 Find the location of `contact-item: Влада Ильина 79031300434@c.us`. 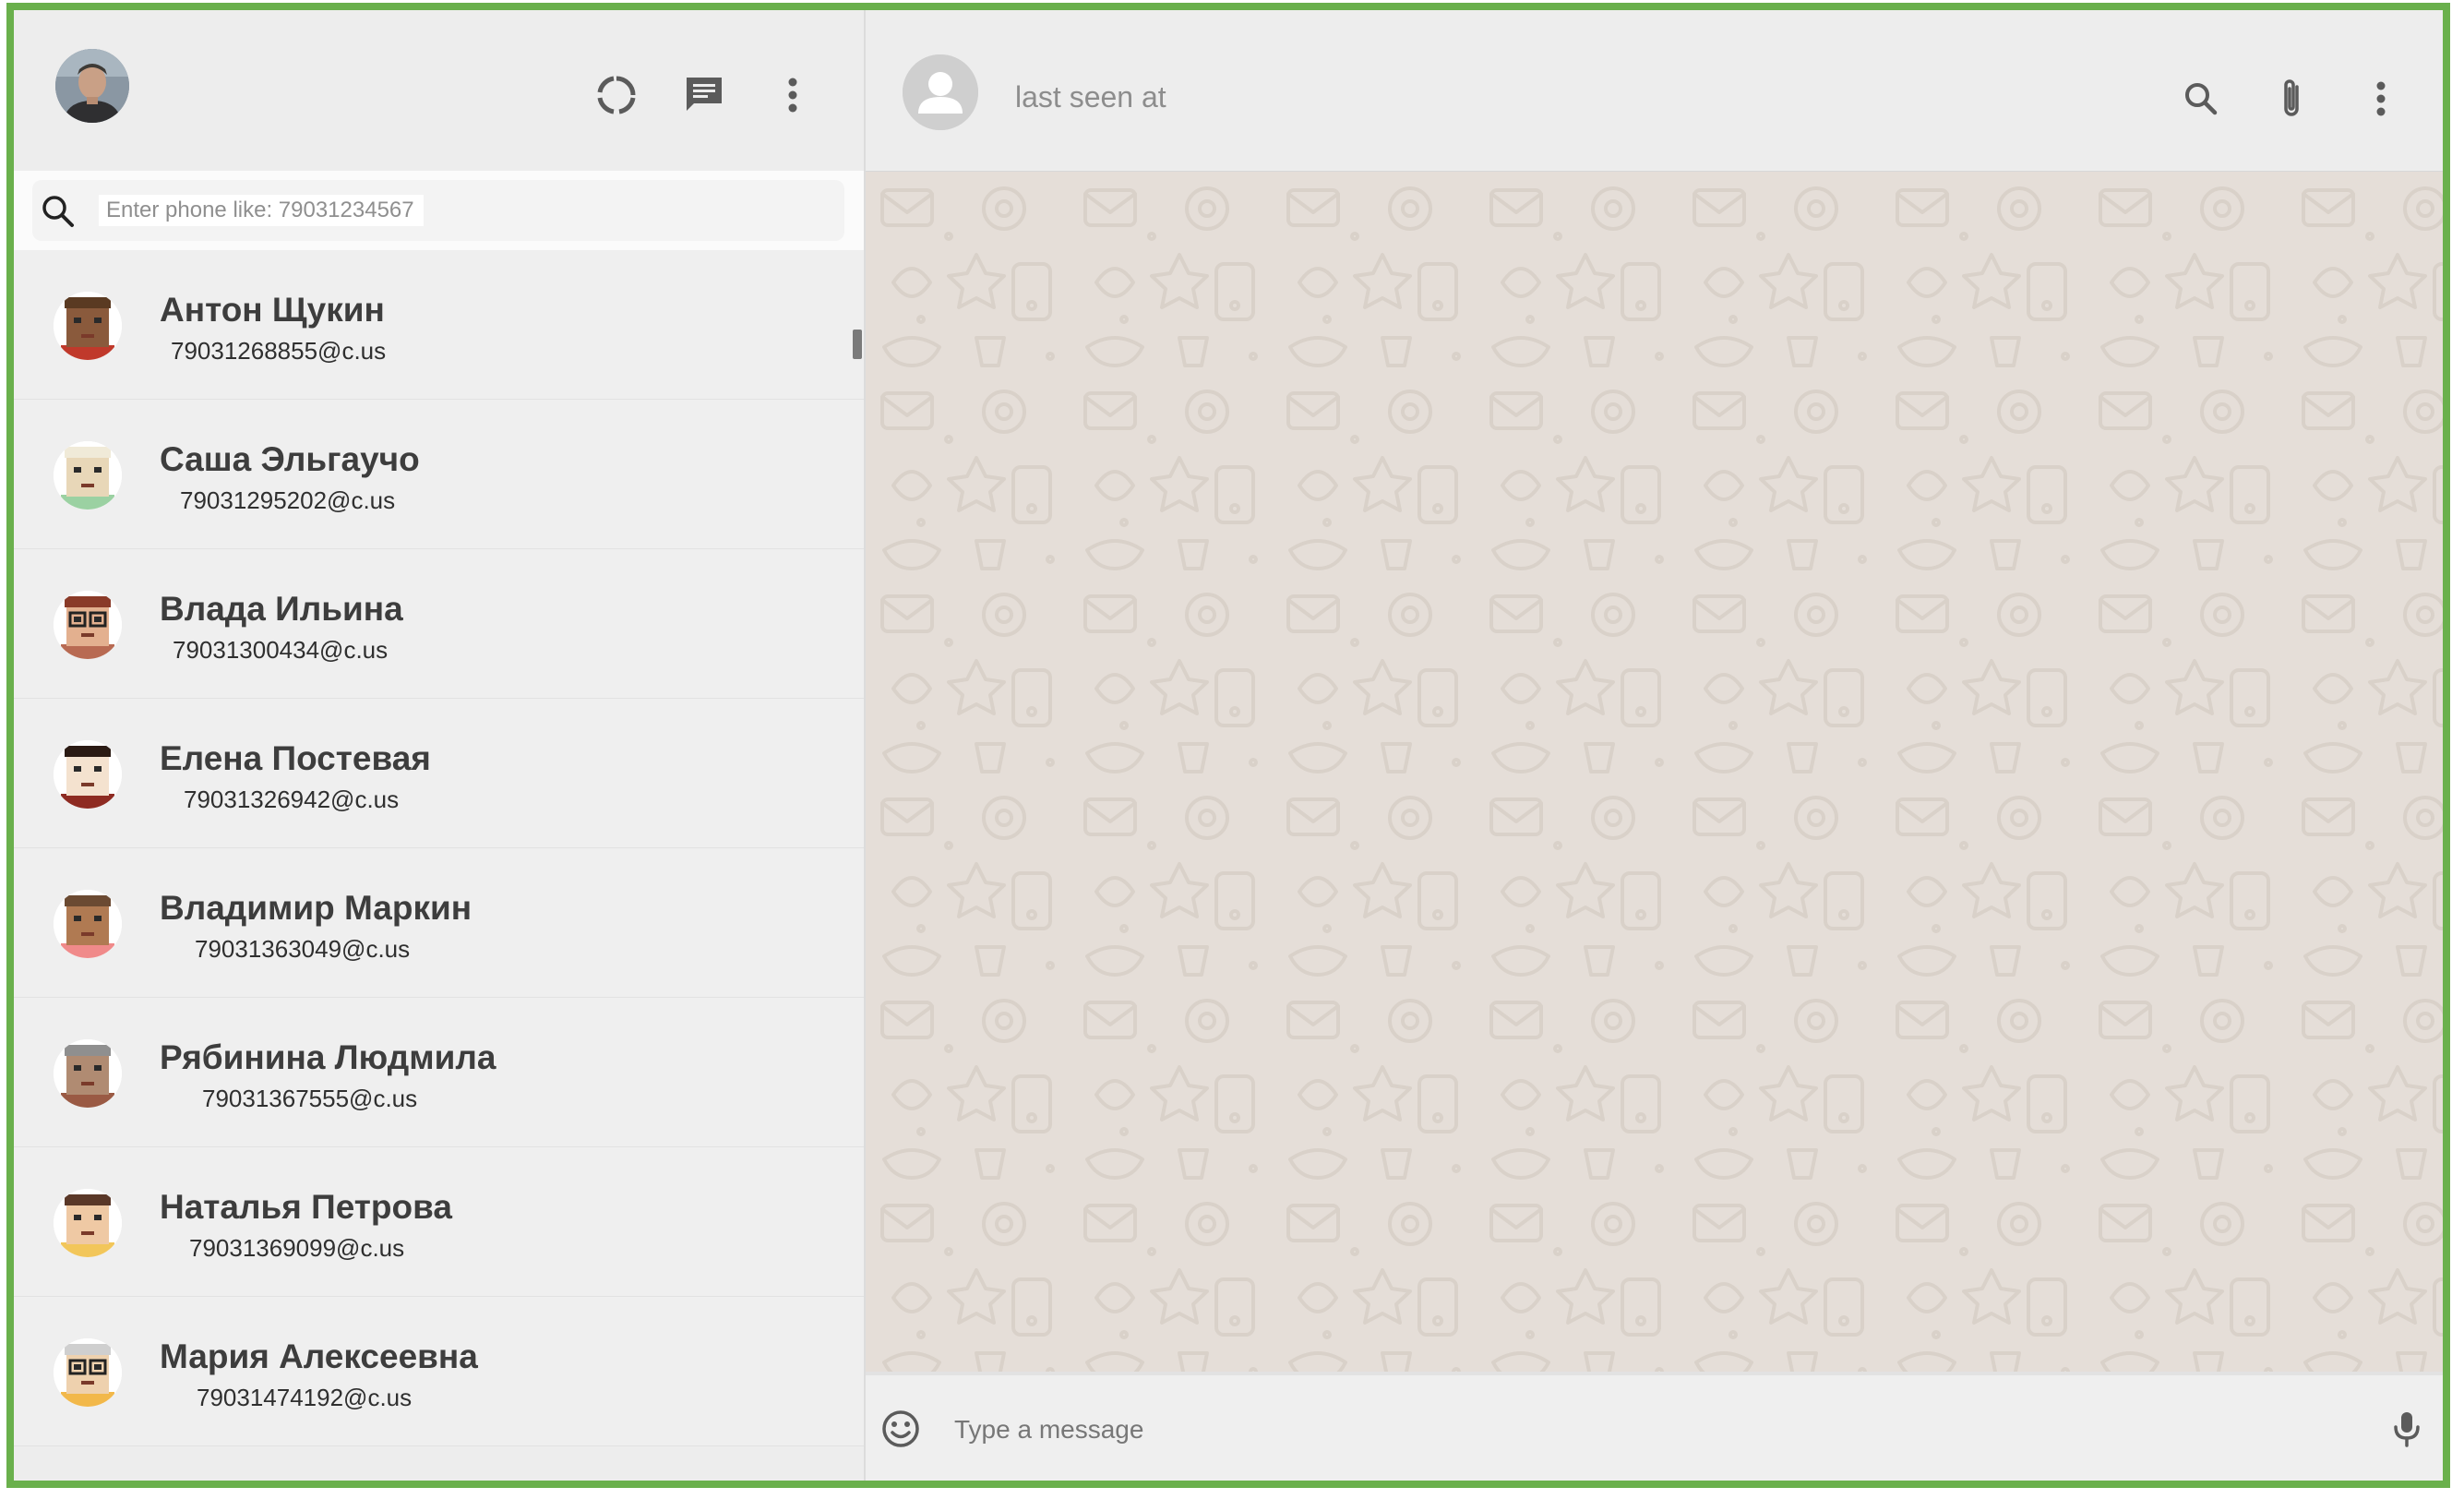

contact-item: Влада Ильина 79031300434@c.us is located at coordinates (439, 624).